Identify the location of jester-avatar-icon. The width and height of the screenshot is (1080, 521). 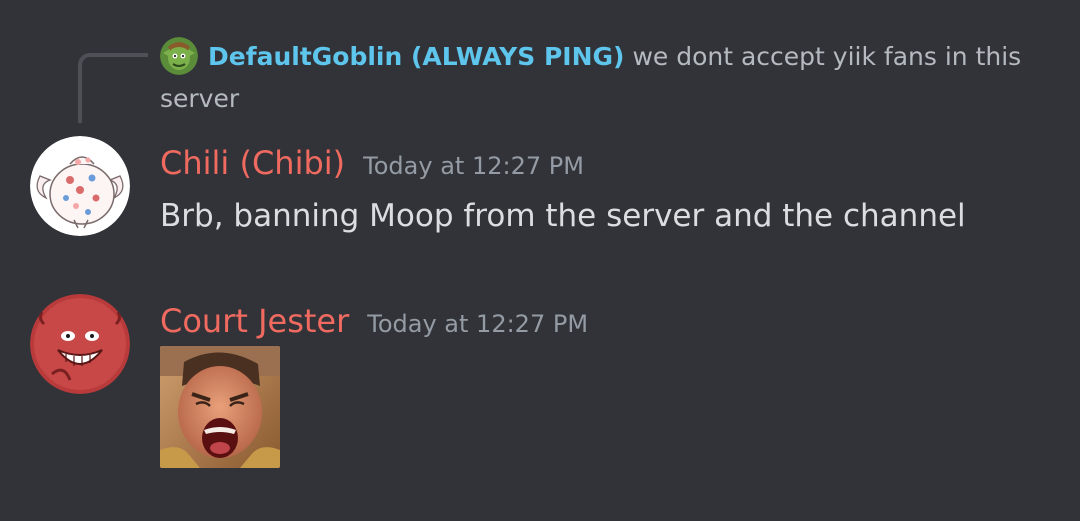
(80, 344).